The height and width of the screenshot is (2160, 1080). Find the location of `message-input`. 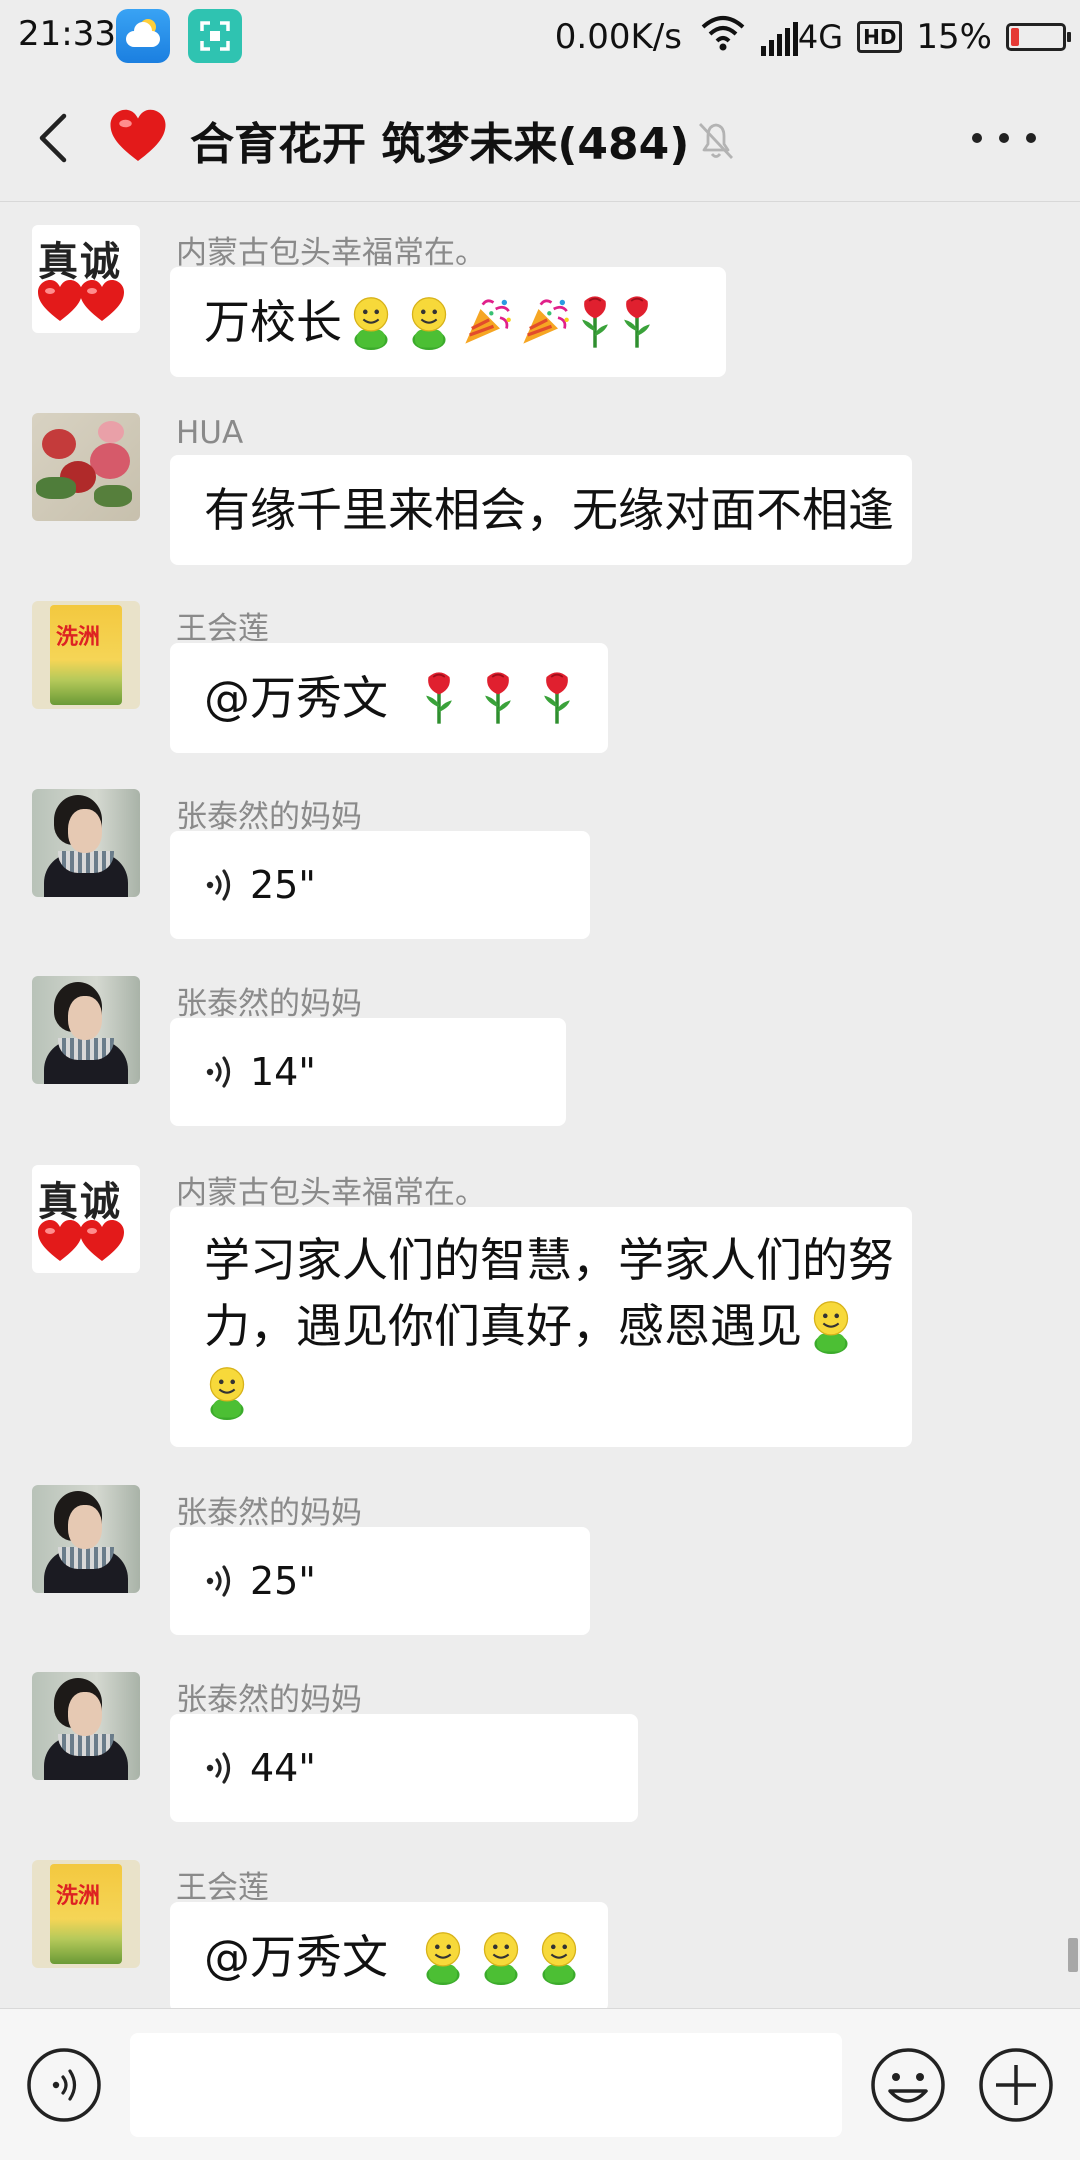

message-input is located at coordinates (486, 2085).